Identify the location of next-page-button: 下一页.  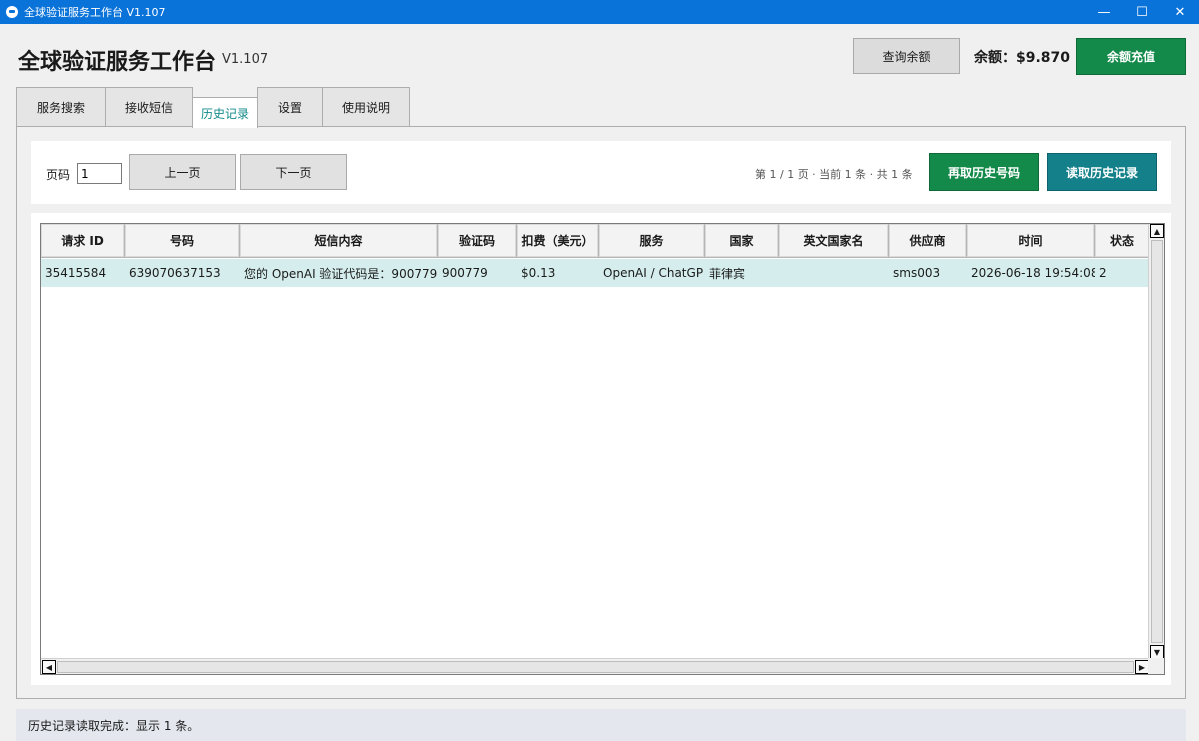
(293, 172).